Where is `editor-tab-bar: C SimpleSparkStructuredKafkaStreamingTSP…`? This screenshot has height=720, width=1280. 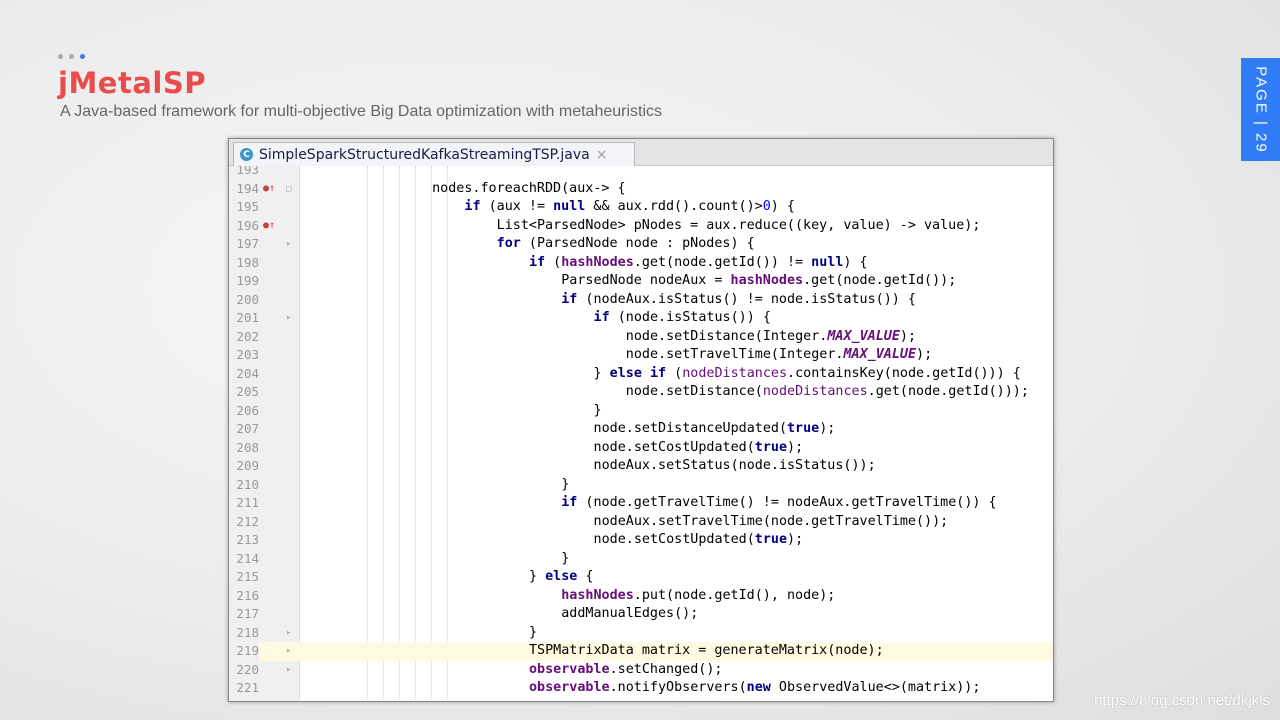 editor-tab-bar: C SimpleSparkStructuredKafkaStreamingTSP… is located at coordinates (641, 152).